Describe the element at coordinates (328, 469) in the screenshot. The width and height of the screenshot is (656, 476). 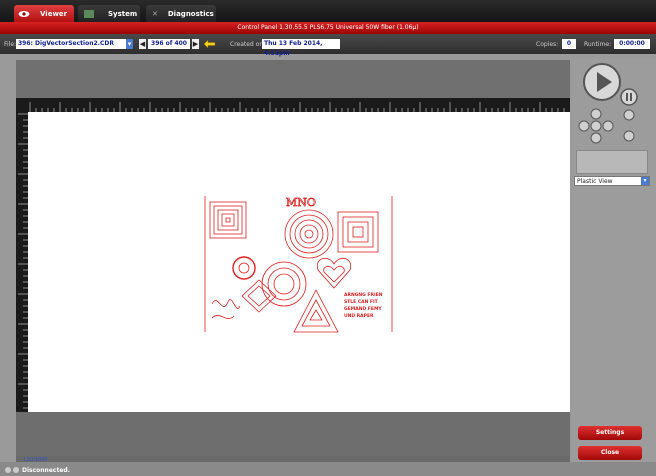
I see `status-bar` at that location.